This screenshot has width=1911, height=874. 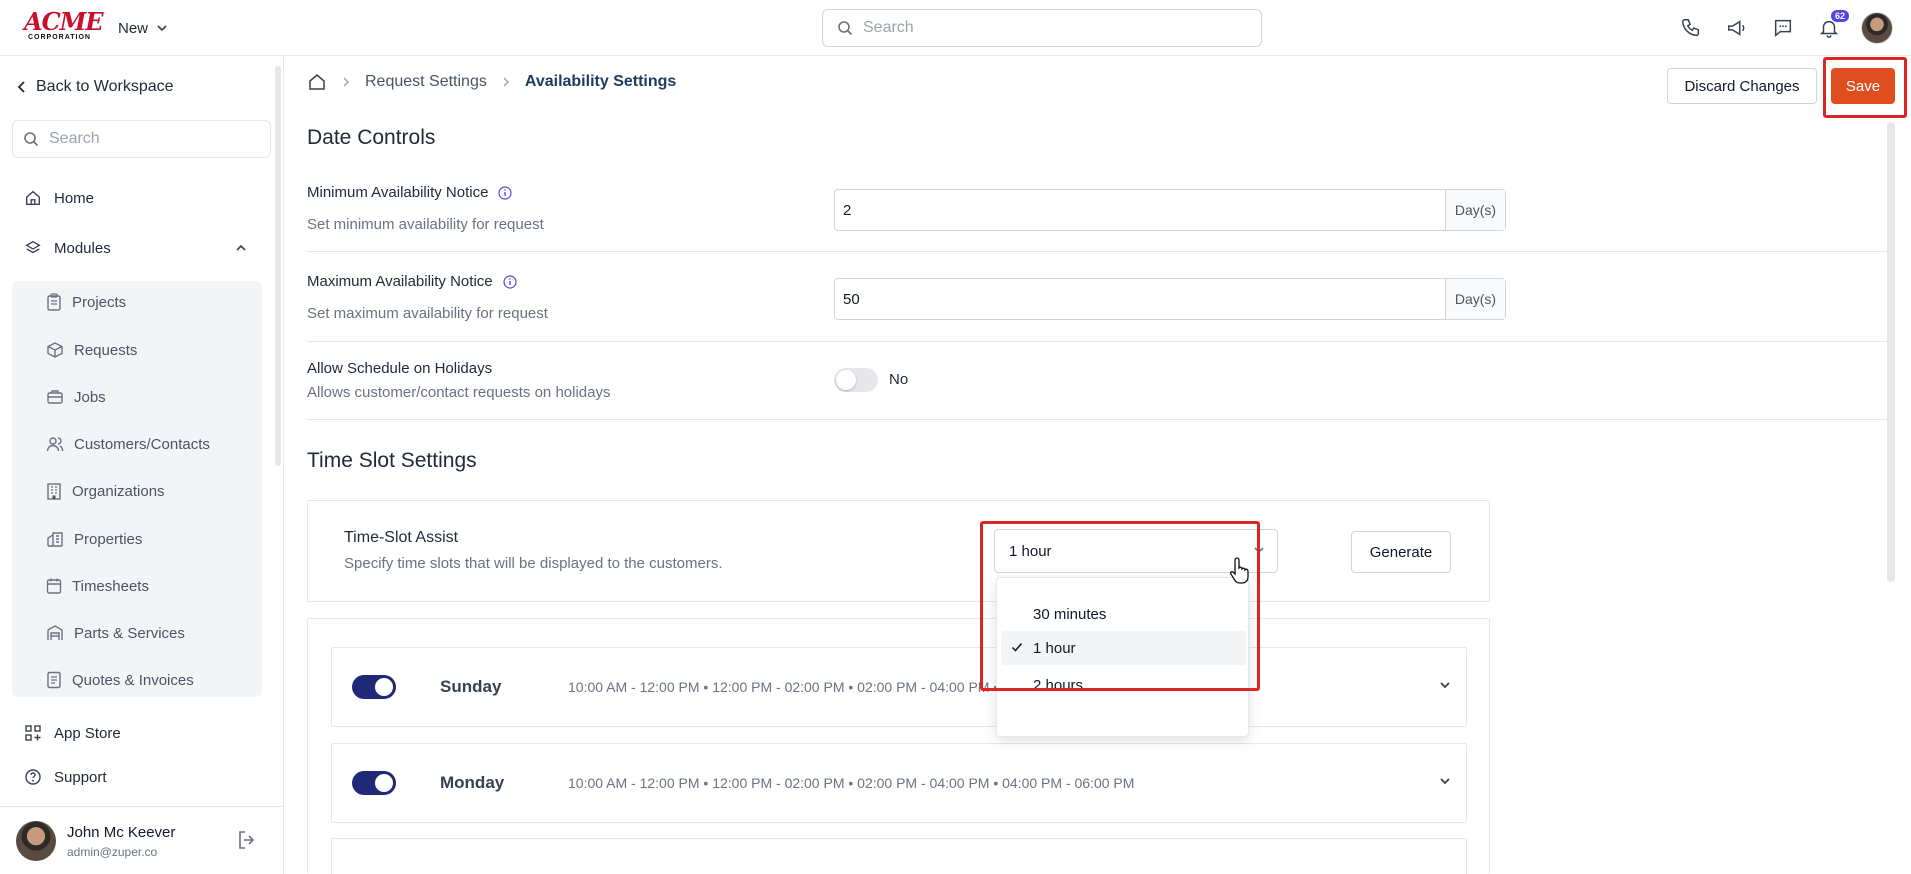 I want to click on logo-wordmark: ACME, so click(x=64, y=21).